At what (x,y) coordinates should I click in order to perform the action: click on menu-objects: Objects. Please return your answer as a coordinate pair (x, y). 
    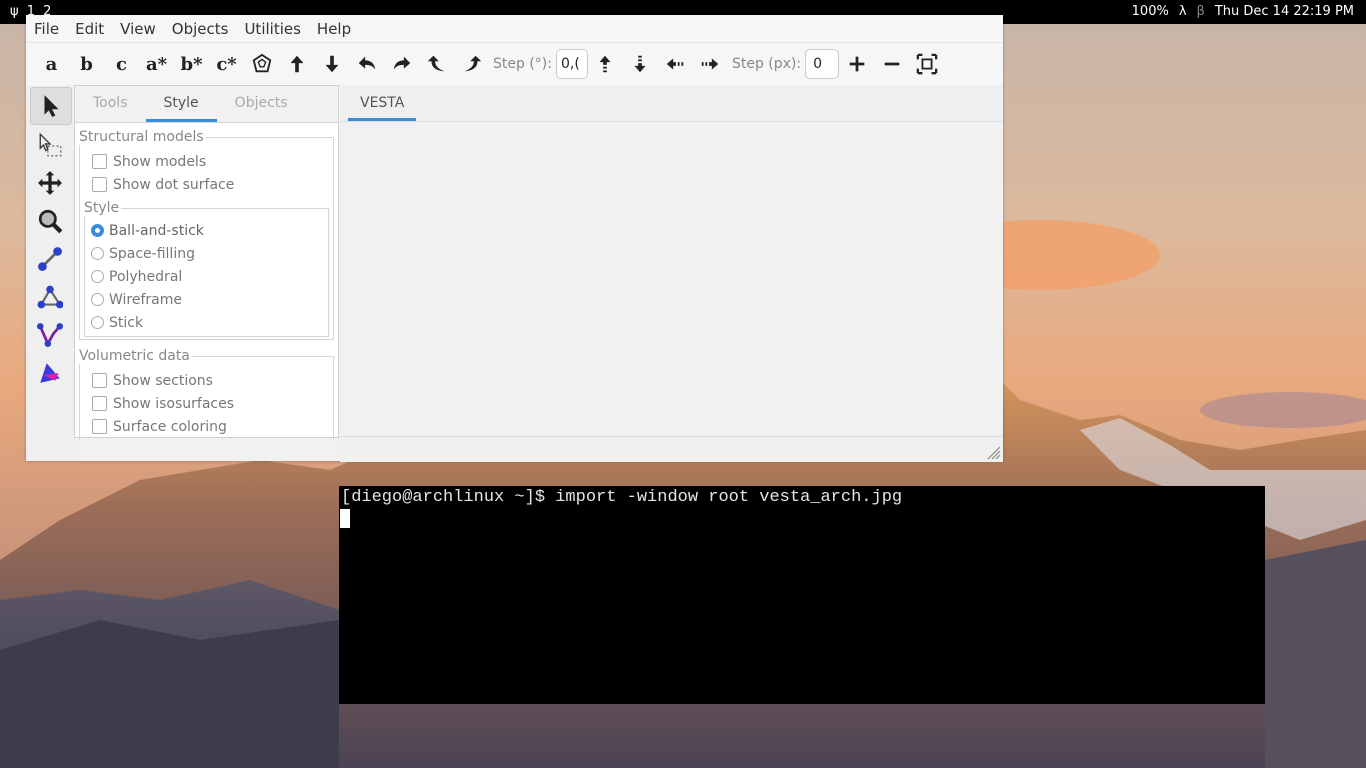
    Looking at the image, I should click on (200, 29).